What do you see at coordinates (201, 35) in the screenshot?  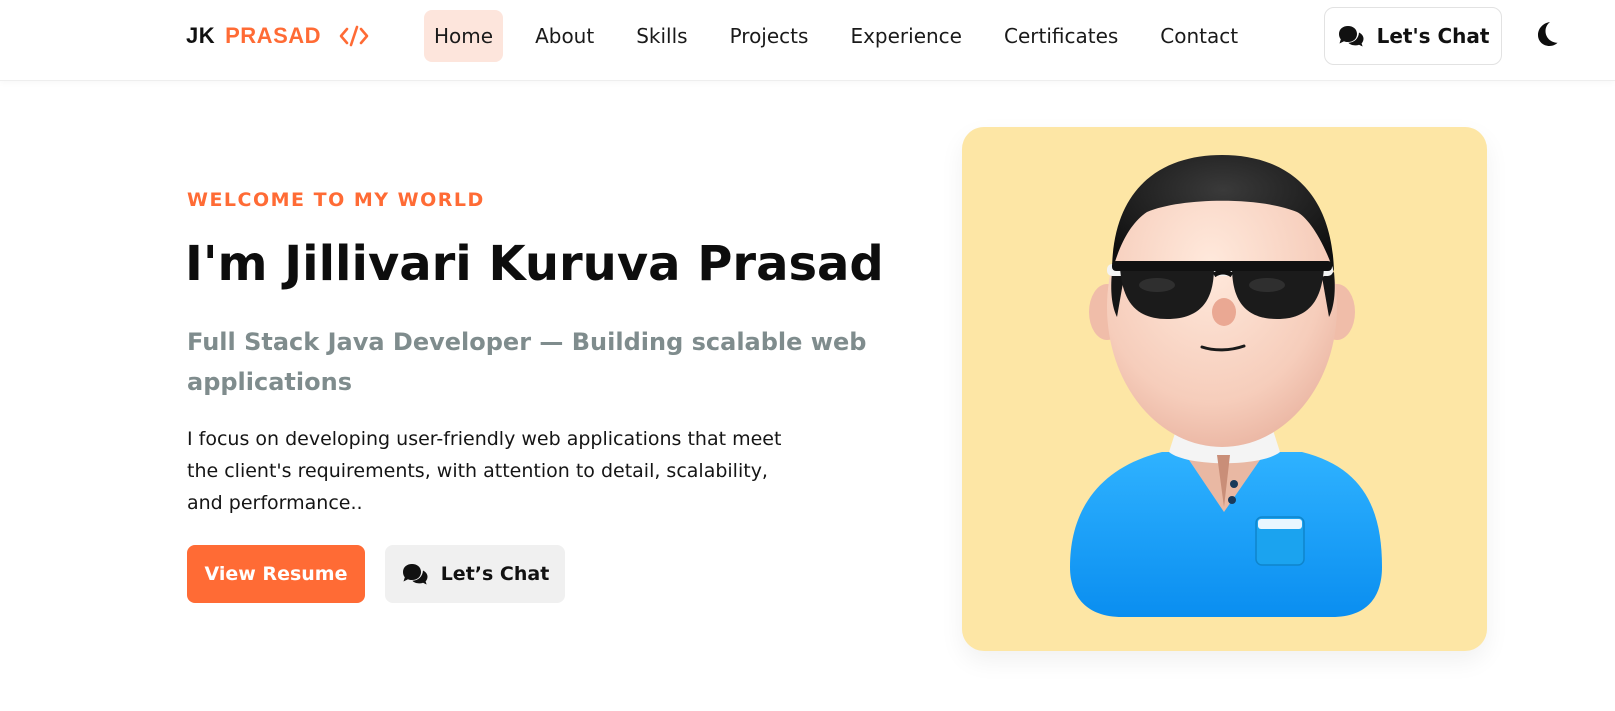 I see `brand-first: JK` at bounding box center [201, 35].